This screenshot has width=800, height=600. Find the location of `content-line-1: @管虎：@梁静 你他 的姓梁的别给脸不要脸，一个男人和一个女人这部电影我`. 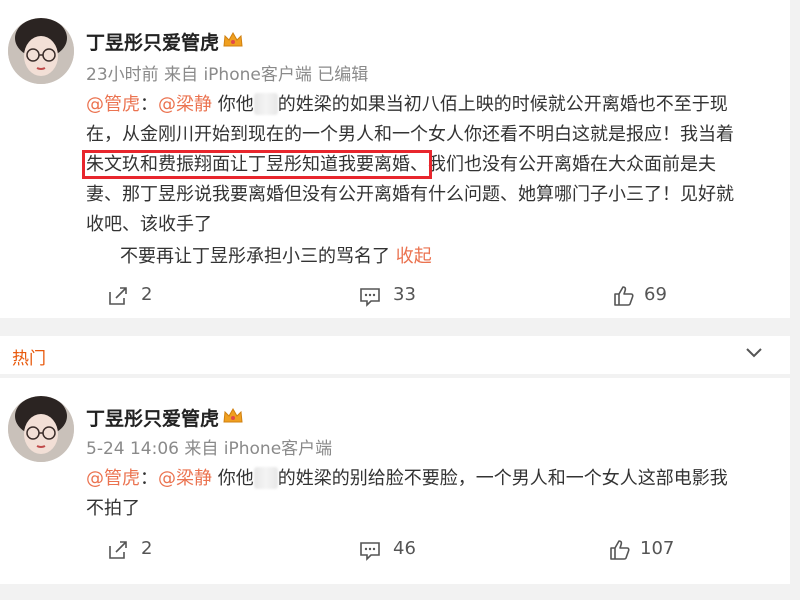

content-line-1: @管虎：@梁静 你他 的姓梁的别给脸不要脸，一个男人和一个女人这部电影我 is located at coordinates (431, 479).